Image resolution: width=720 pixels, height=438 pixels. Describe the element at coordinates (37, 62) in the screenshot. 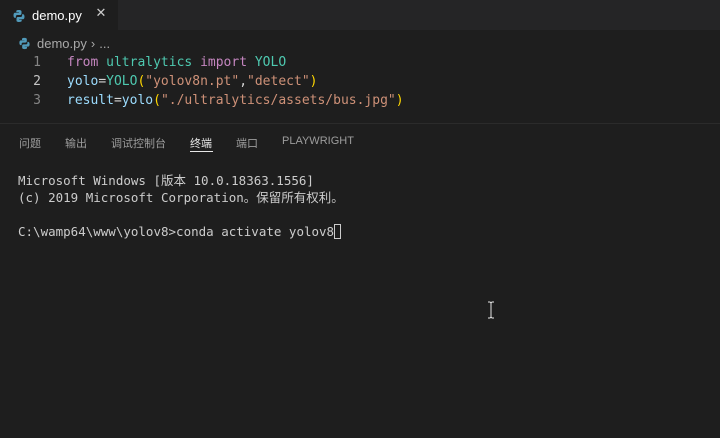

I see `line-number: 1` at that location.